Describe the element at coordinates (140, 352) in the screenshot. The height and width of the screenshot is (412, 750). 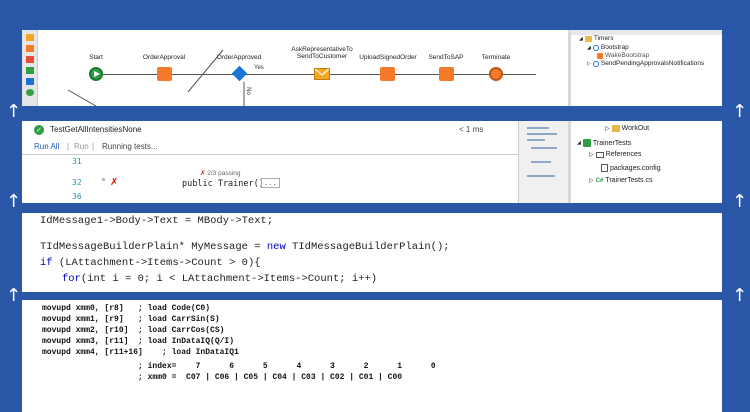
I see `asm-line: movupd xmm4, [r11+16] ; load InDataIQ1` at that location.